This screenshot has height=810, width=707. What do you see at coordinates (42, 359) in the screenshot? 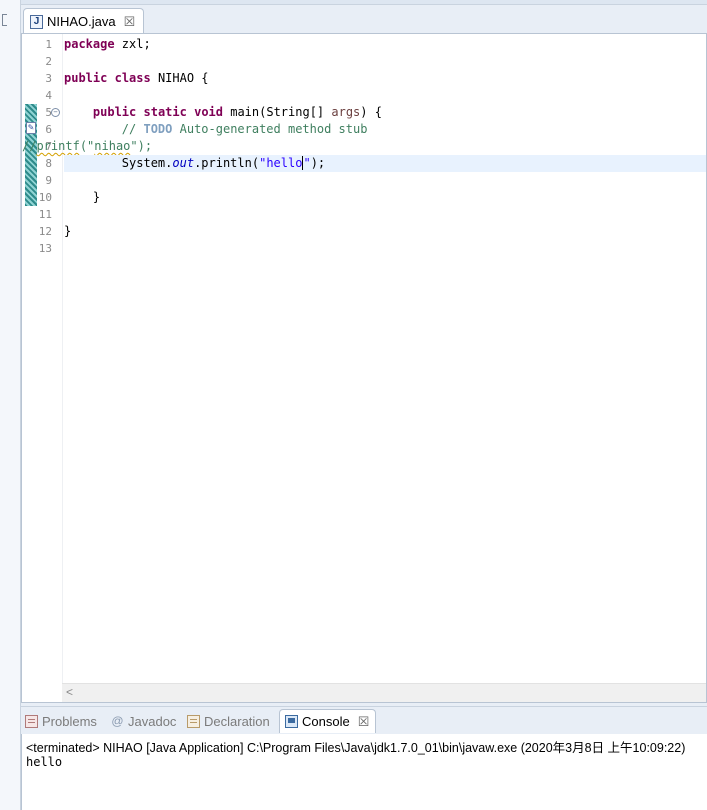
I see `line-number-gutter: 1 2 3 4 5− 6 7 8 9 10 11 12 13 ✎` at bounding box center [42, 359].